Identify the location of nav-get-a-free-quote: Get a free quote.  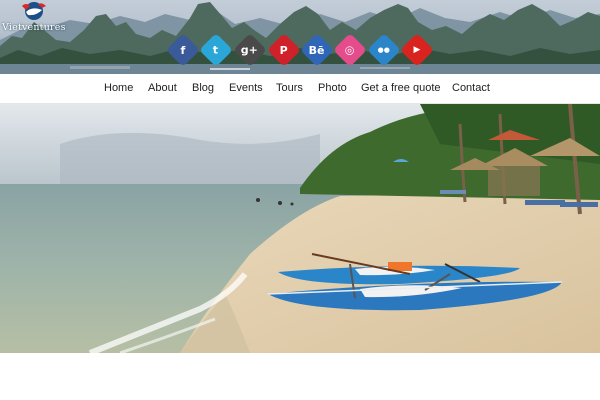
(401, 88).